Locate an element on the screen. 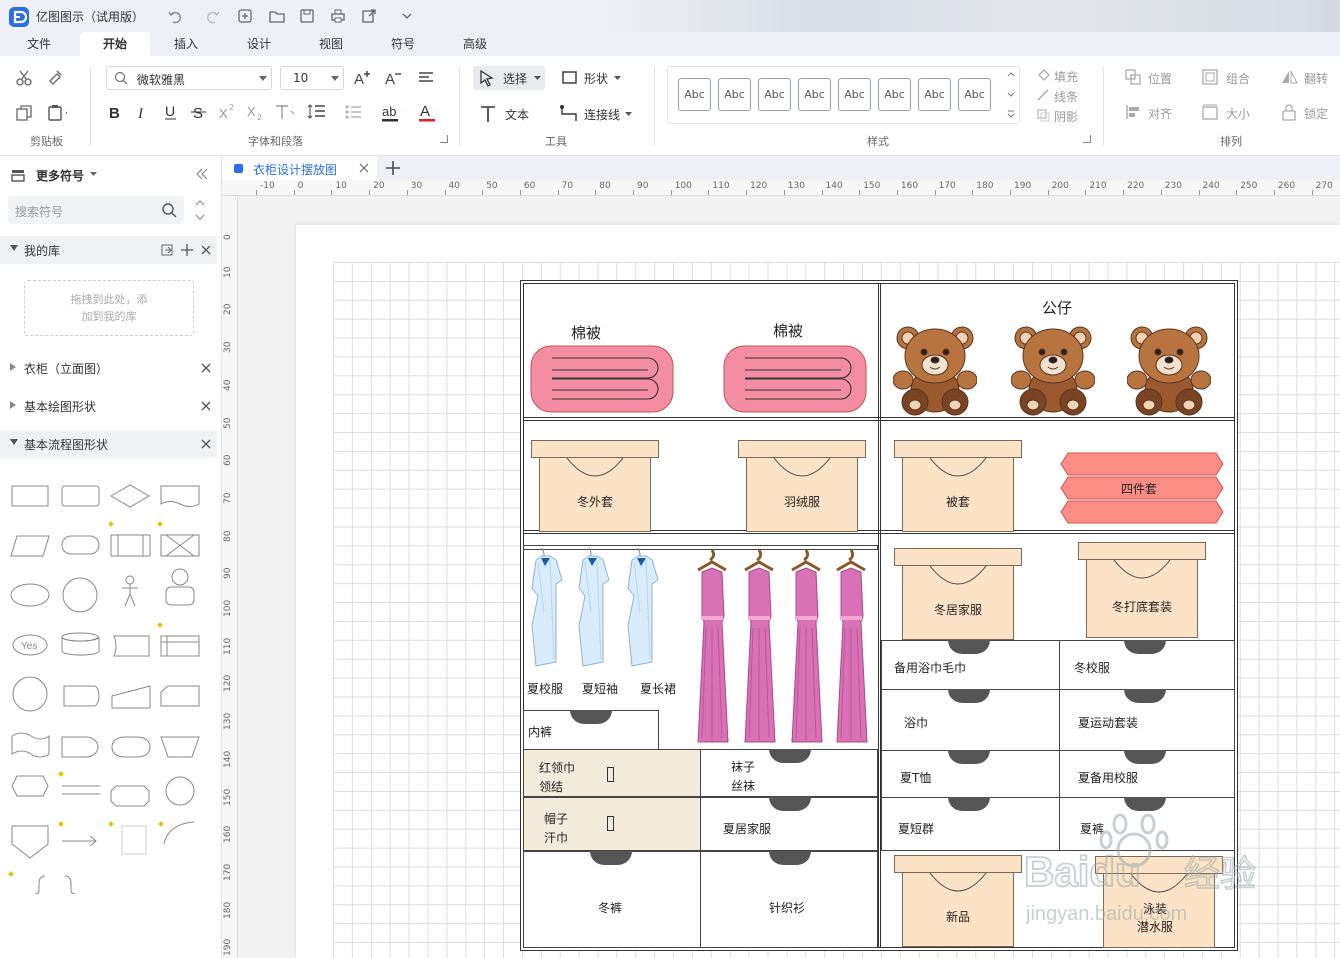 Image resolution: width=1340 pixels, height=958 pixels. align-label: 对齐 is located at coordinates (1160, 113).